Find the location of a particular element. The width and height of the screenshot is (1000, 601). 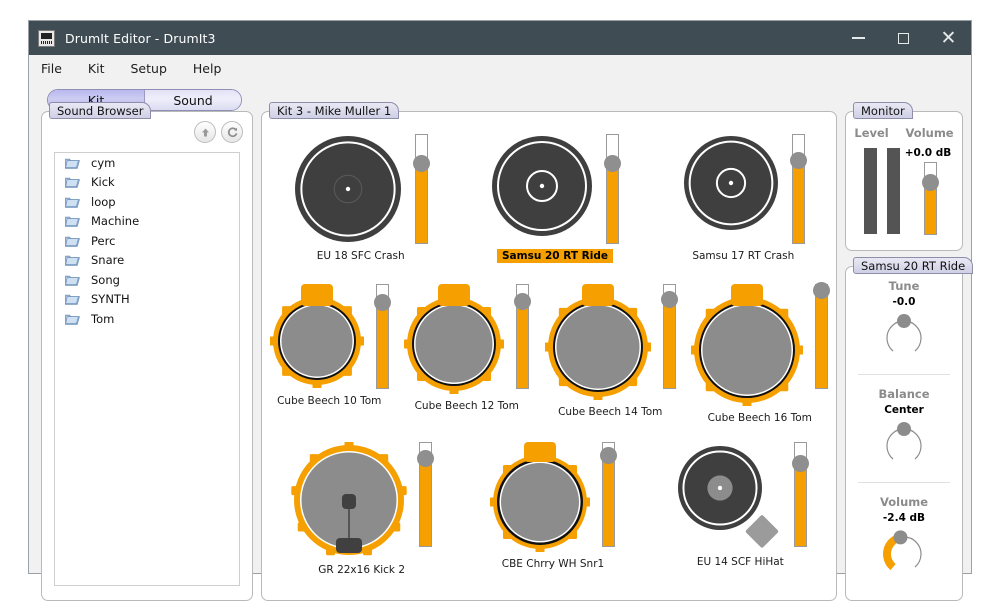

menu-help: Help is located at coordinates (207, 68).